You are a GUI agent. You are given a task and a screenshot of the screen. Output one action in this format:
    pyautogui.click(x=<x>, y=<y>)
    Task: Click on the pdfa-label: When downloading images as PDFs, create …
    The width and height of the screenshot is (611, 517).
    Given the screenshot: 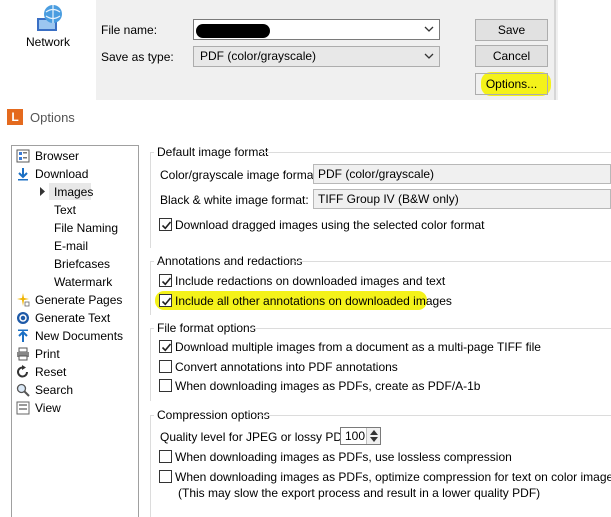 What is the action you would take?
    pyautogui.click(x=327, y=386)
    